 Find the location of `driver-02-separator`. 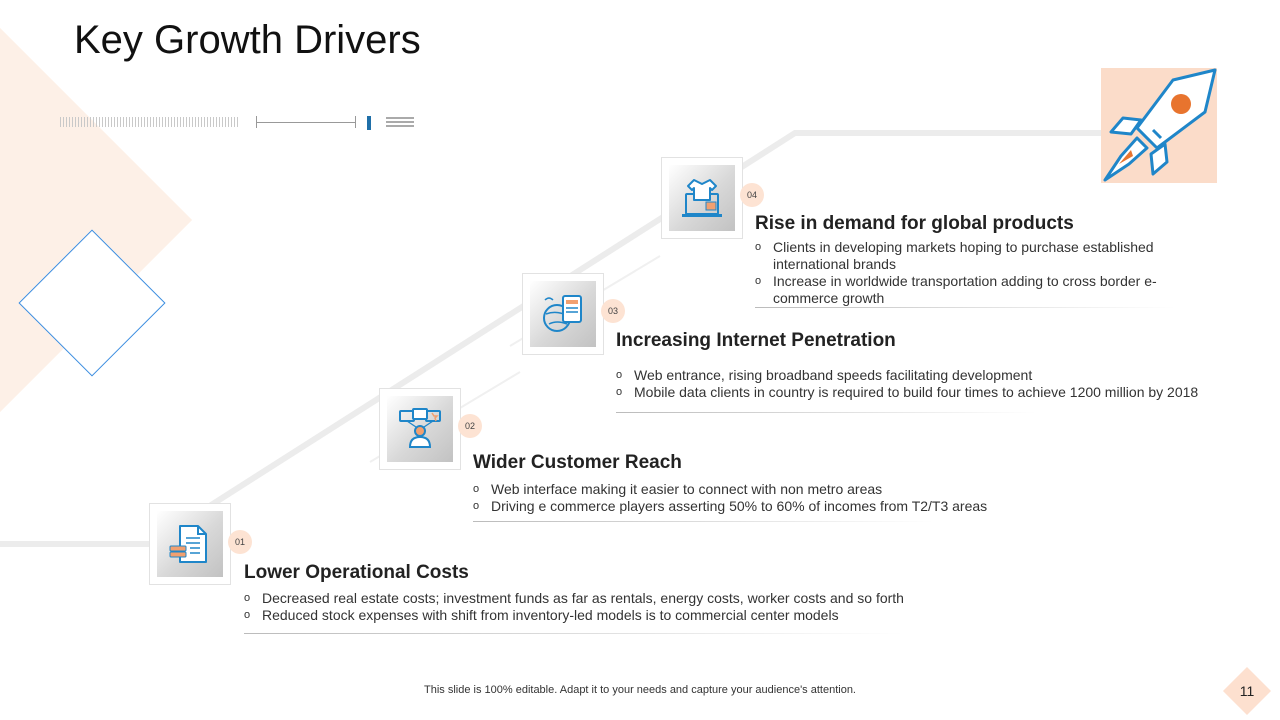

driver-02-separator is located at coordinates (703, 521).